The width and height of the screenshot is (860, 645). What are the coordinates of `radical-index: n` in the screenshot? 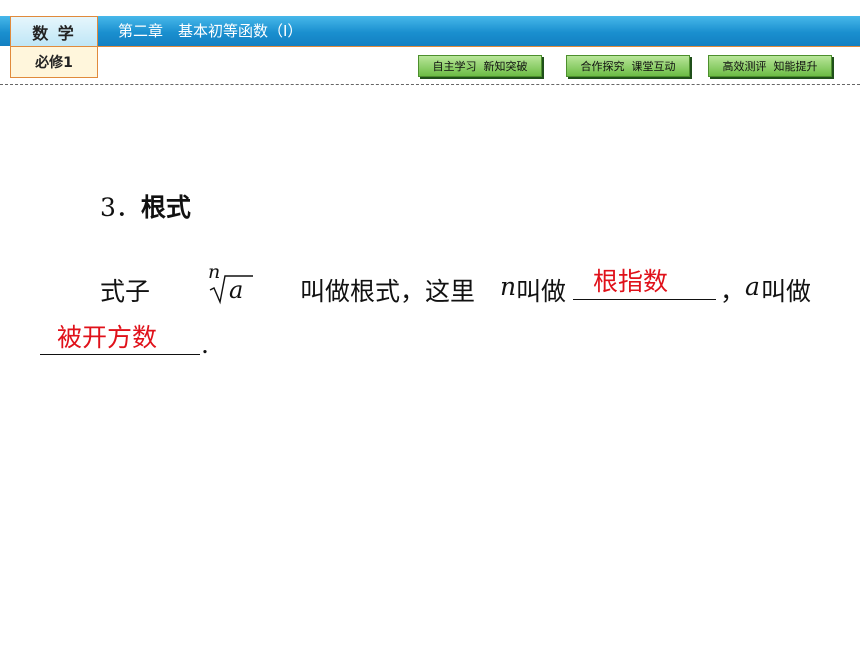 It's located at (214, 272).